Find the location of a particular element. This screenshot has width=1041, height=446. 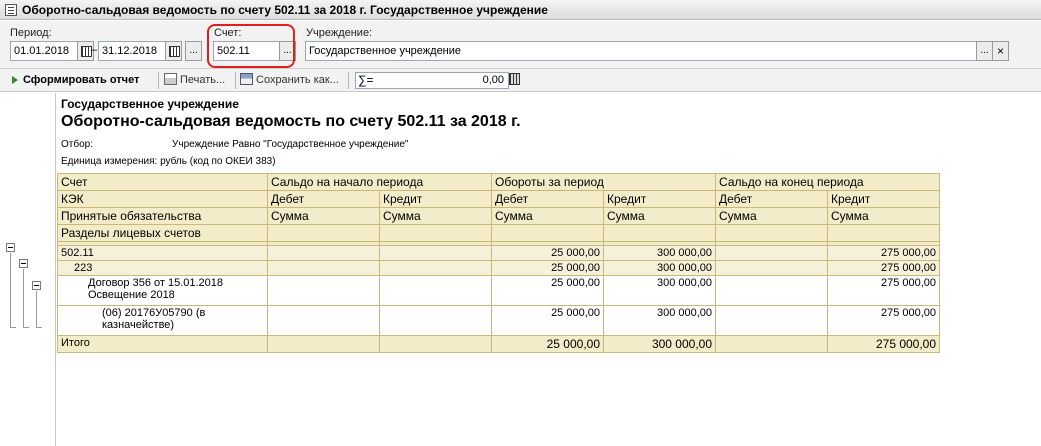

header-sections: Разделы лицевых счетов is located at coordinates (162, 233).